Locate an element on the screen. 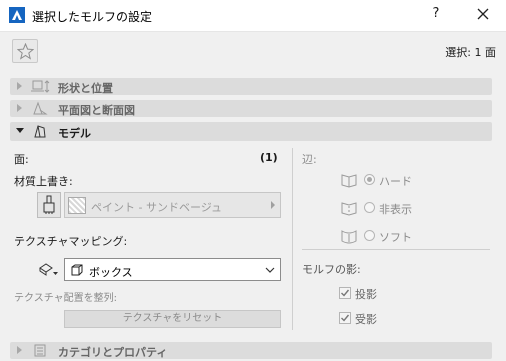  material-override-toggle is located at coordinates (49, 205).